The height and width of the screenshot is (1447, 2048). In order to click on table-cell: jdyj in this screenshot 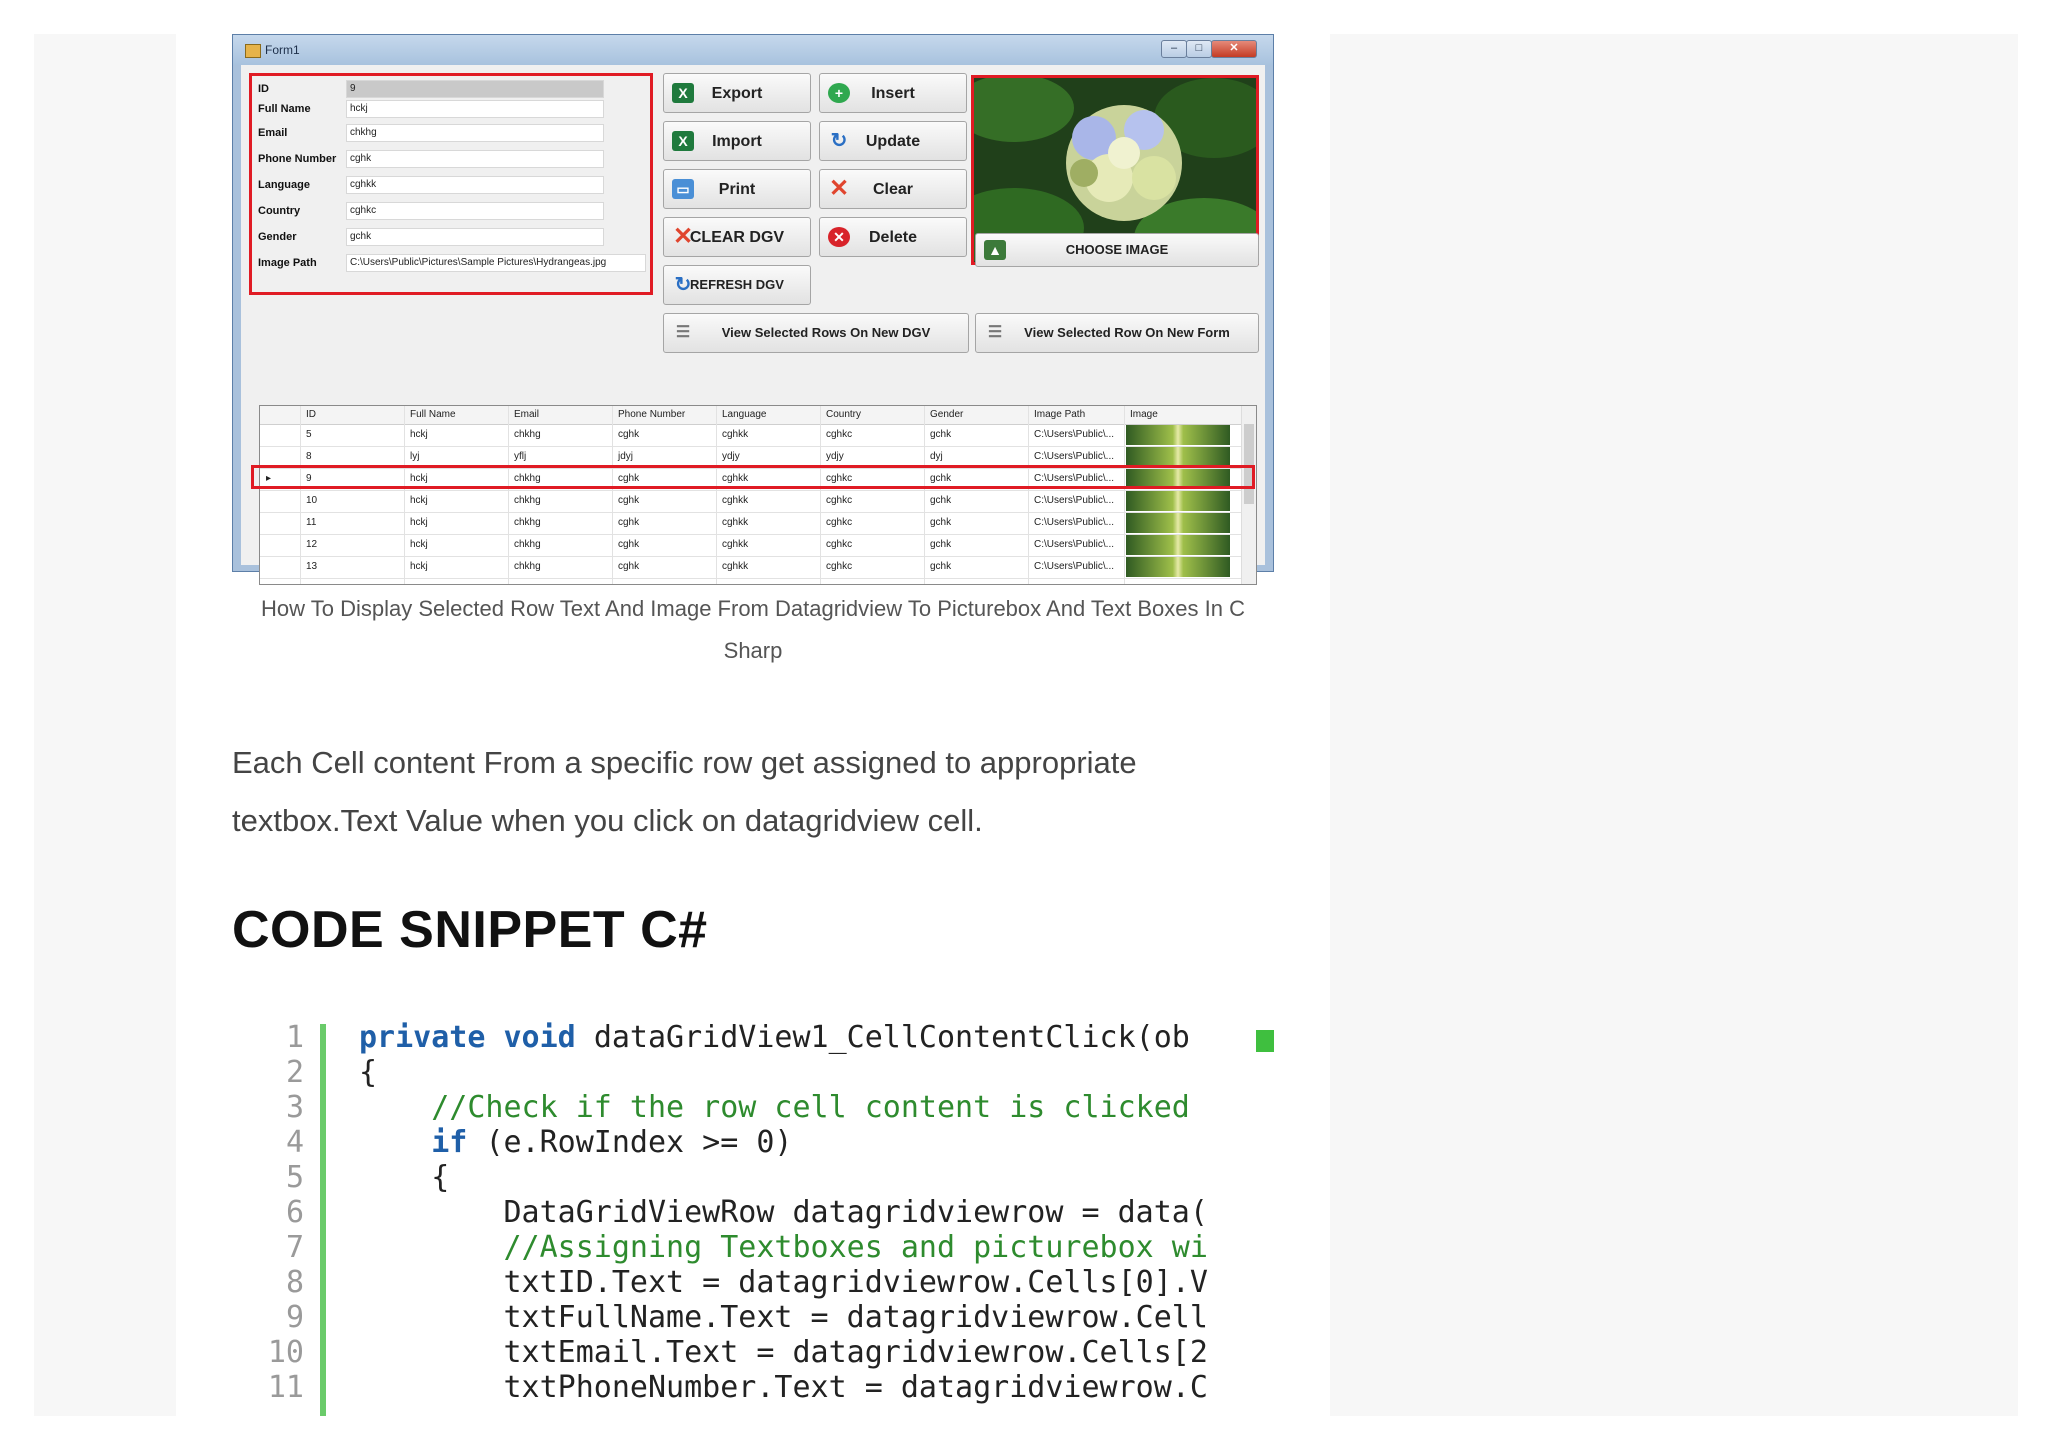, I will do `click(625, 456)`.